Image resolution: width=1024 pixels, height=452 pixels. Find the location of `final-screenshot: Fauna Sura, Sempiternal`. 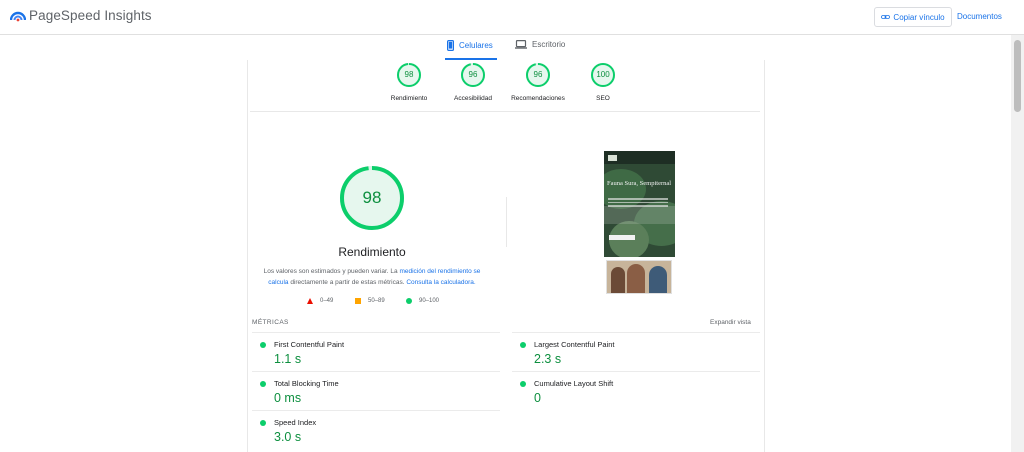

final-screenshot: Fauna Sura, Sempiternal is located at coordinates (639, 204).